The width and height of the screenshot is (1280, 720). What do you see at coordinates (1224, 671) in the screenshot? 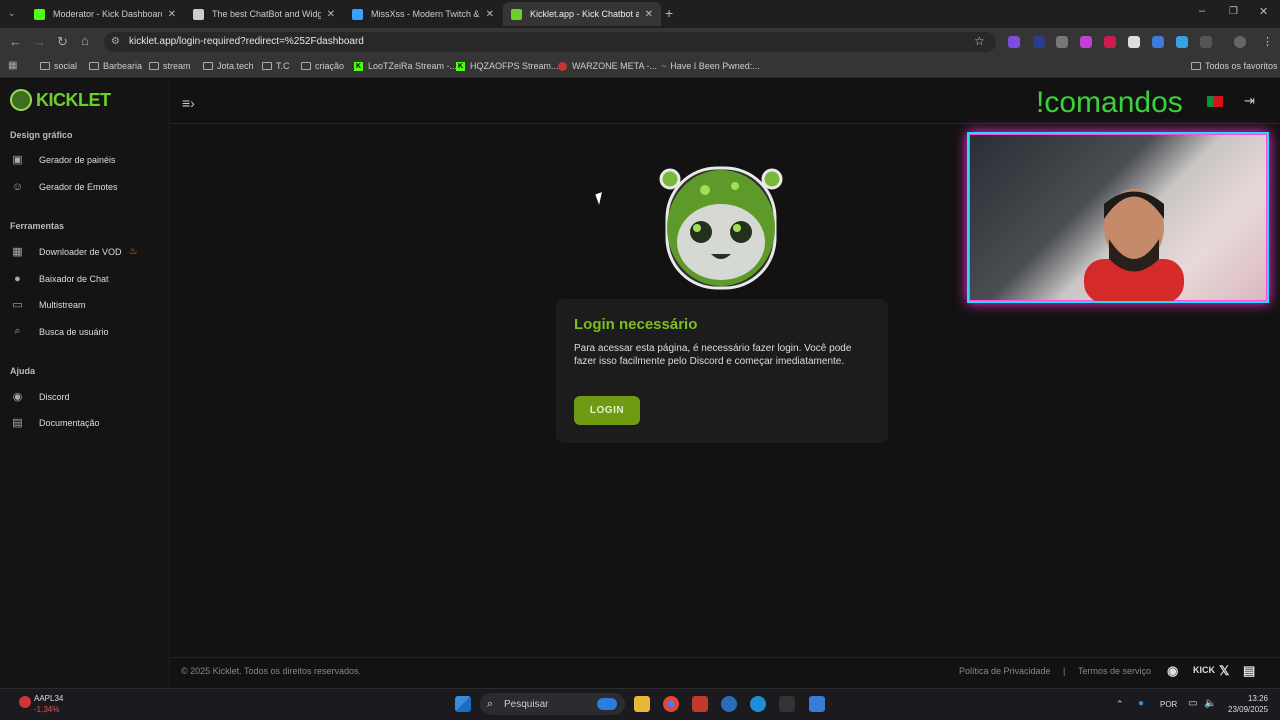
I see `x-icon: 𝕏` at bounding box center [1224, 671].